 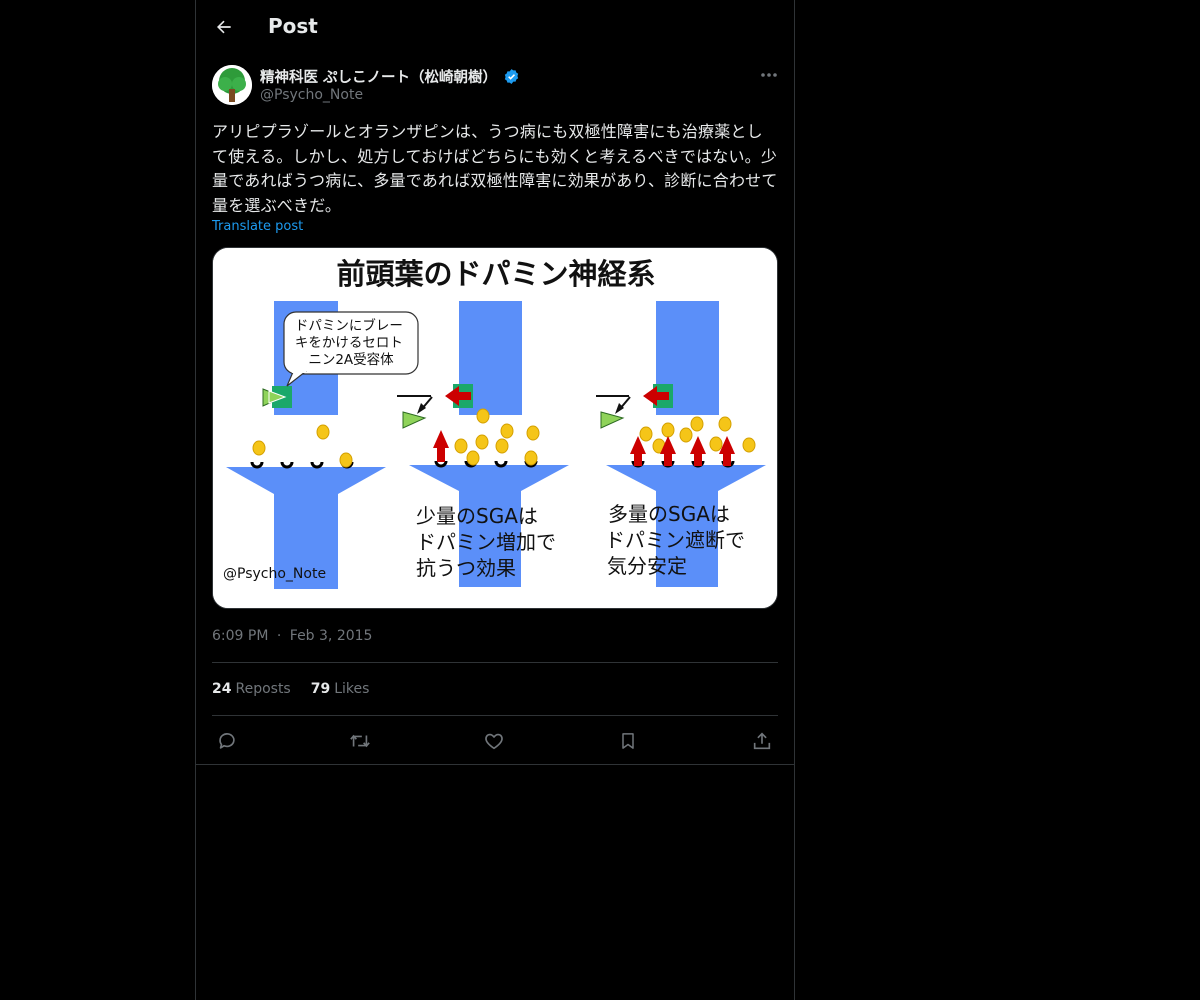 I want to click on reply-button, so click(x=227, y=741).